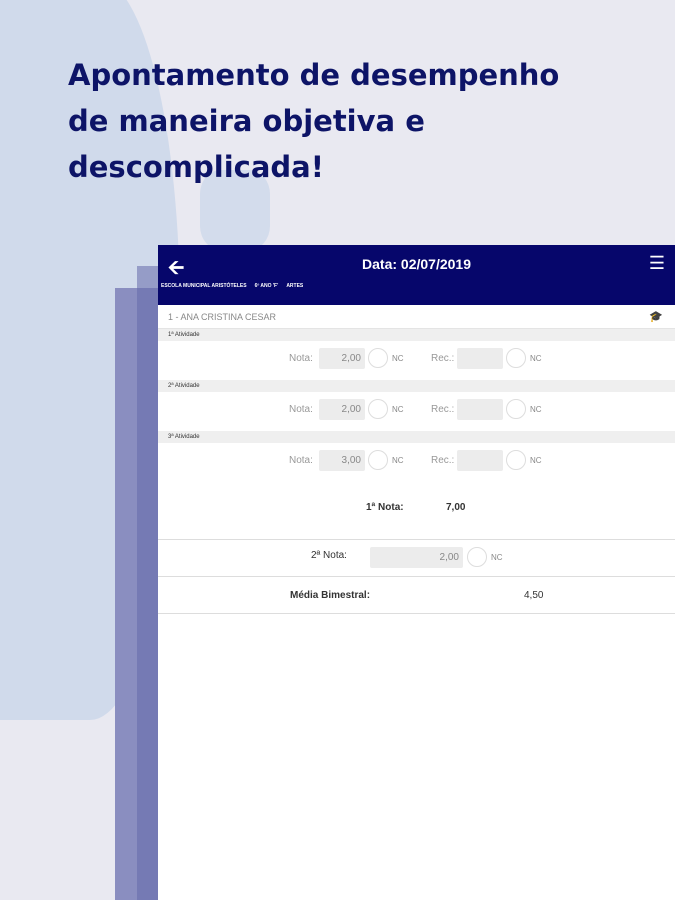 The width and height of the screenshot is (675, 900). I want to click on average-value: 4,50, so click(534, 595).